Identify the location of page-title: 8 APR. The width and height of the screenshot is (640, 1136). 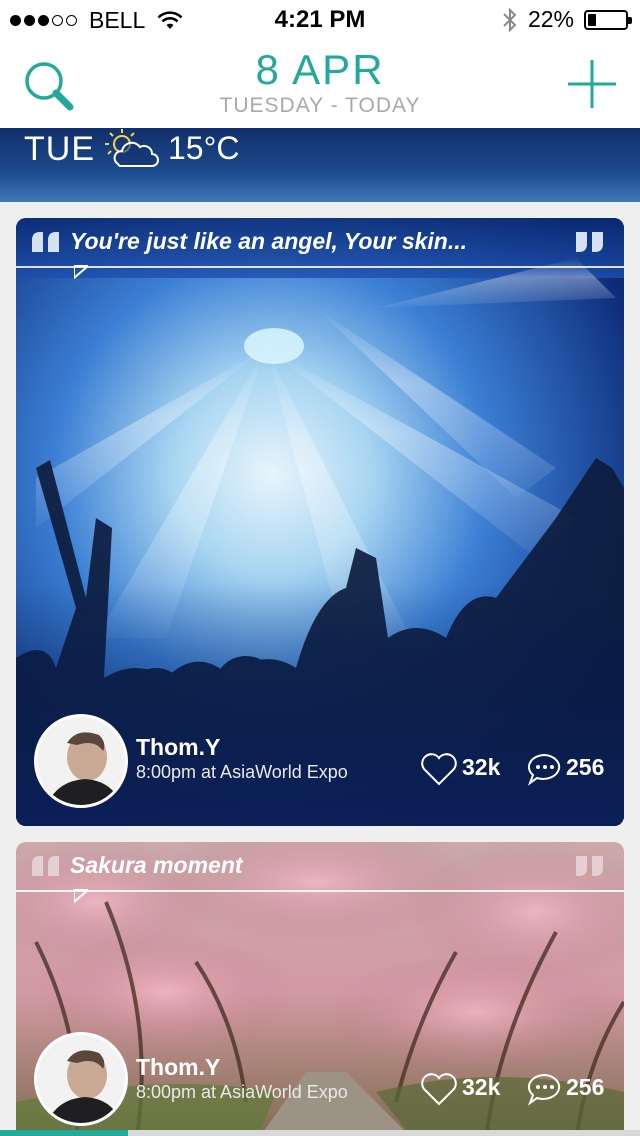
(320, 69).